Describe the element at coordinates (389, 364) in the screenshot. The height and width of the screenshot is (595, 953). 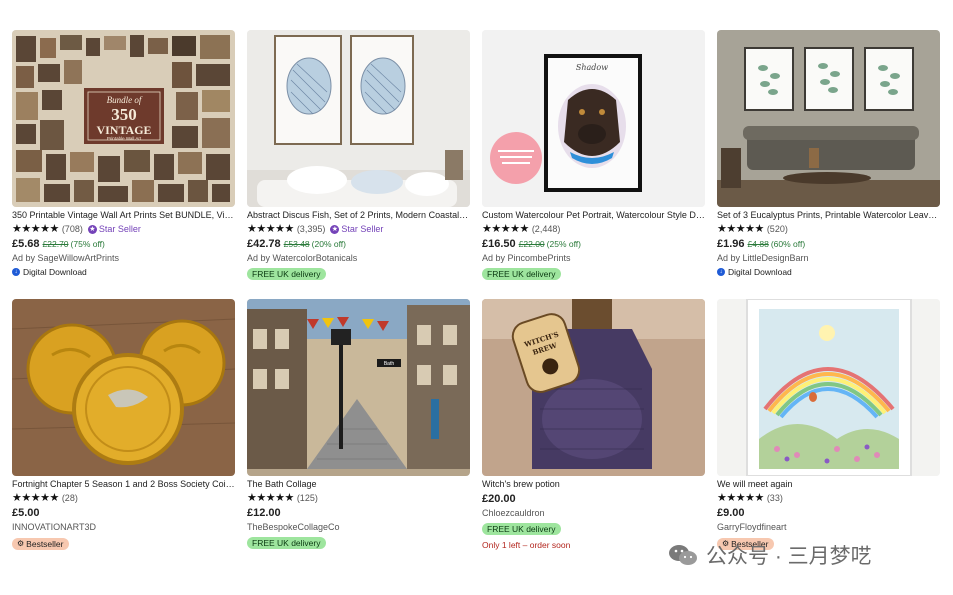
I see `bath-sign: Bath` at that location.